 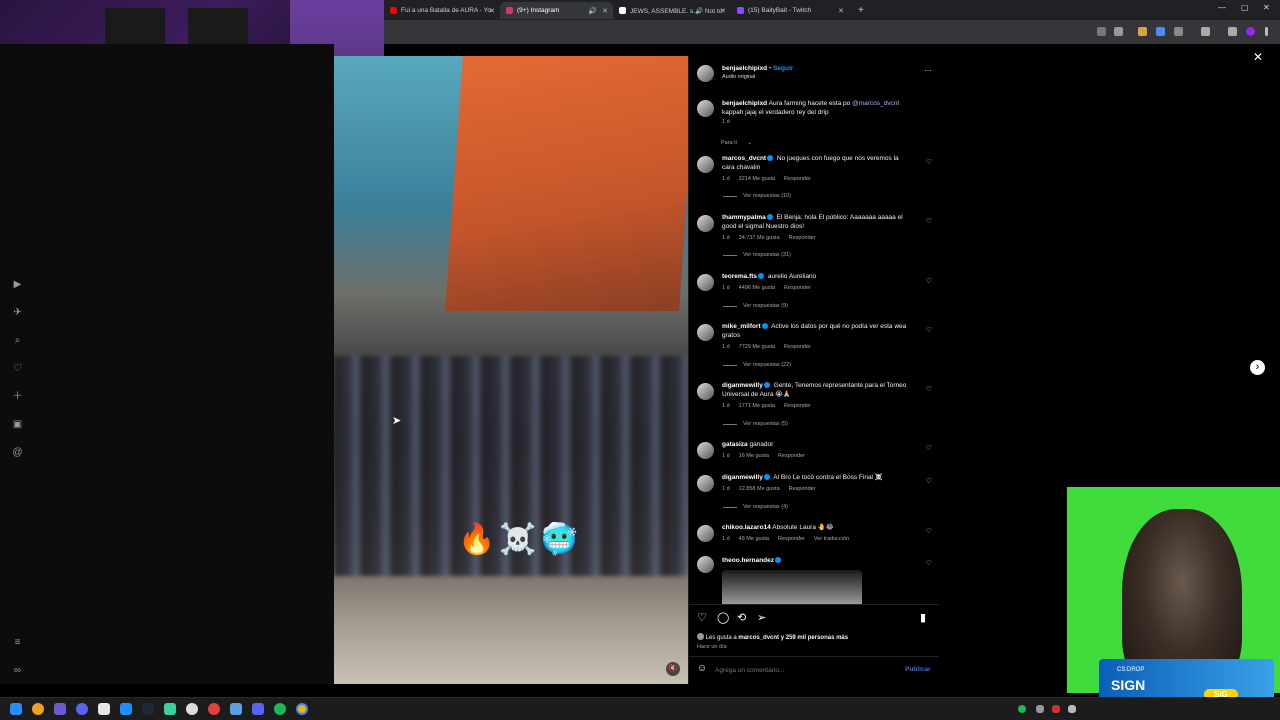 What do you see at coordinates (757, 77) in the screenshot?
I see `audio-label: Audio original` at bounding box center [757, 77].